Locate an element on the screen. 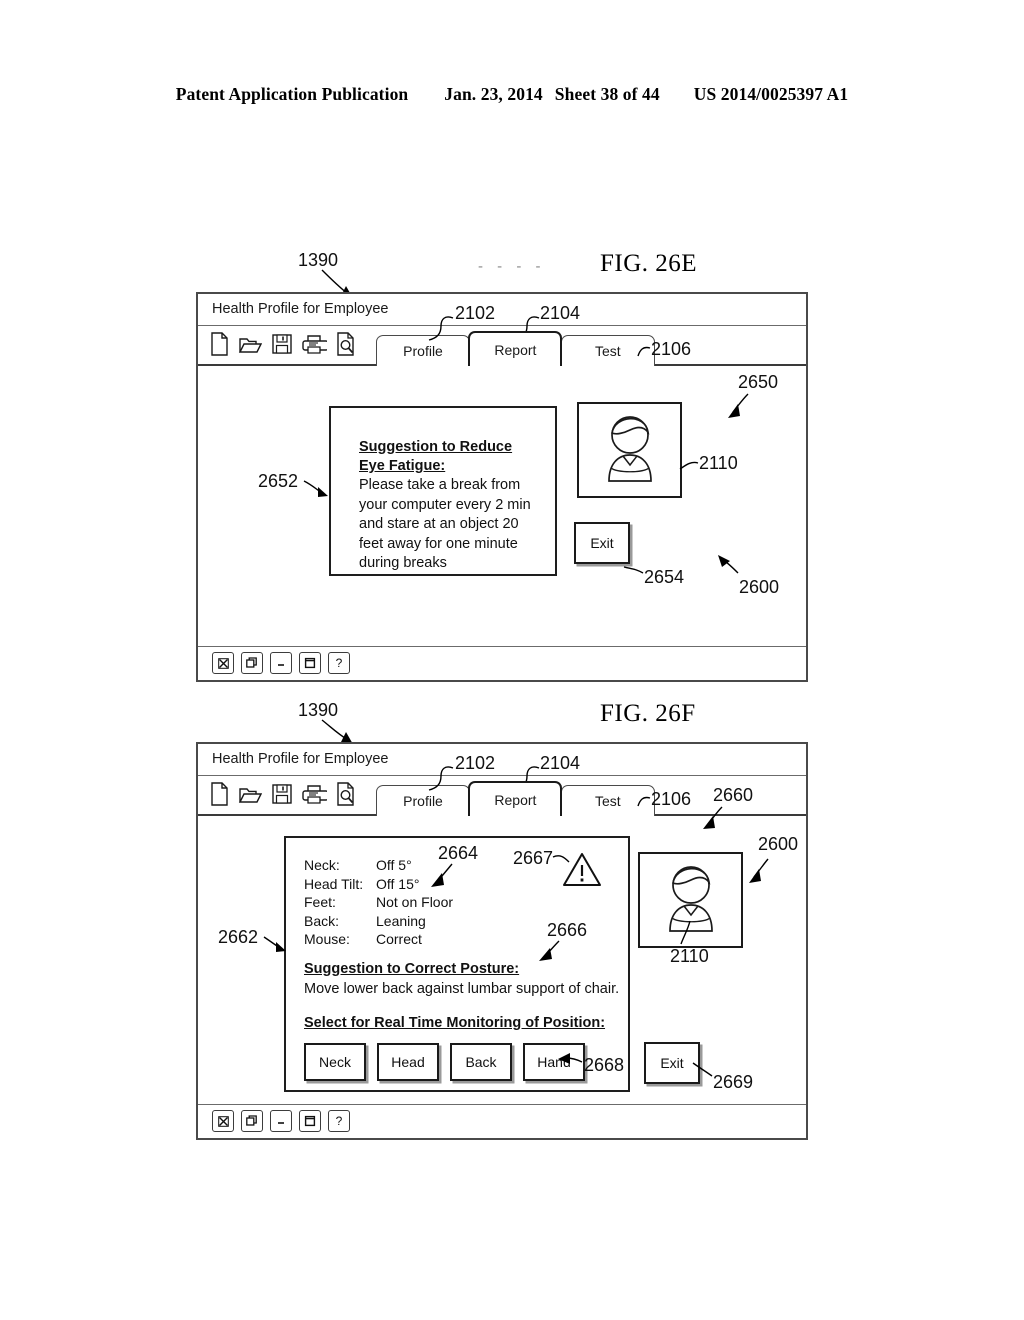  monitor-back-button: Back is located at coordinates (481, 1062).